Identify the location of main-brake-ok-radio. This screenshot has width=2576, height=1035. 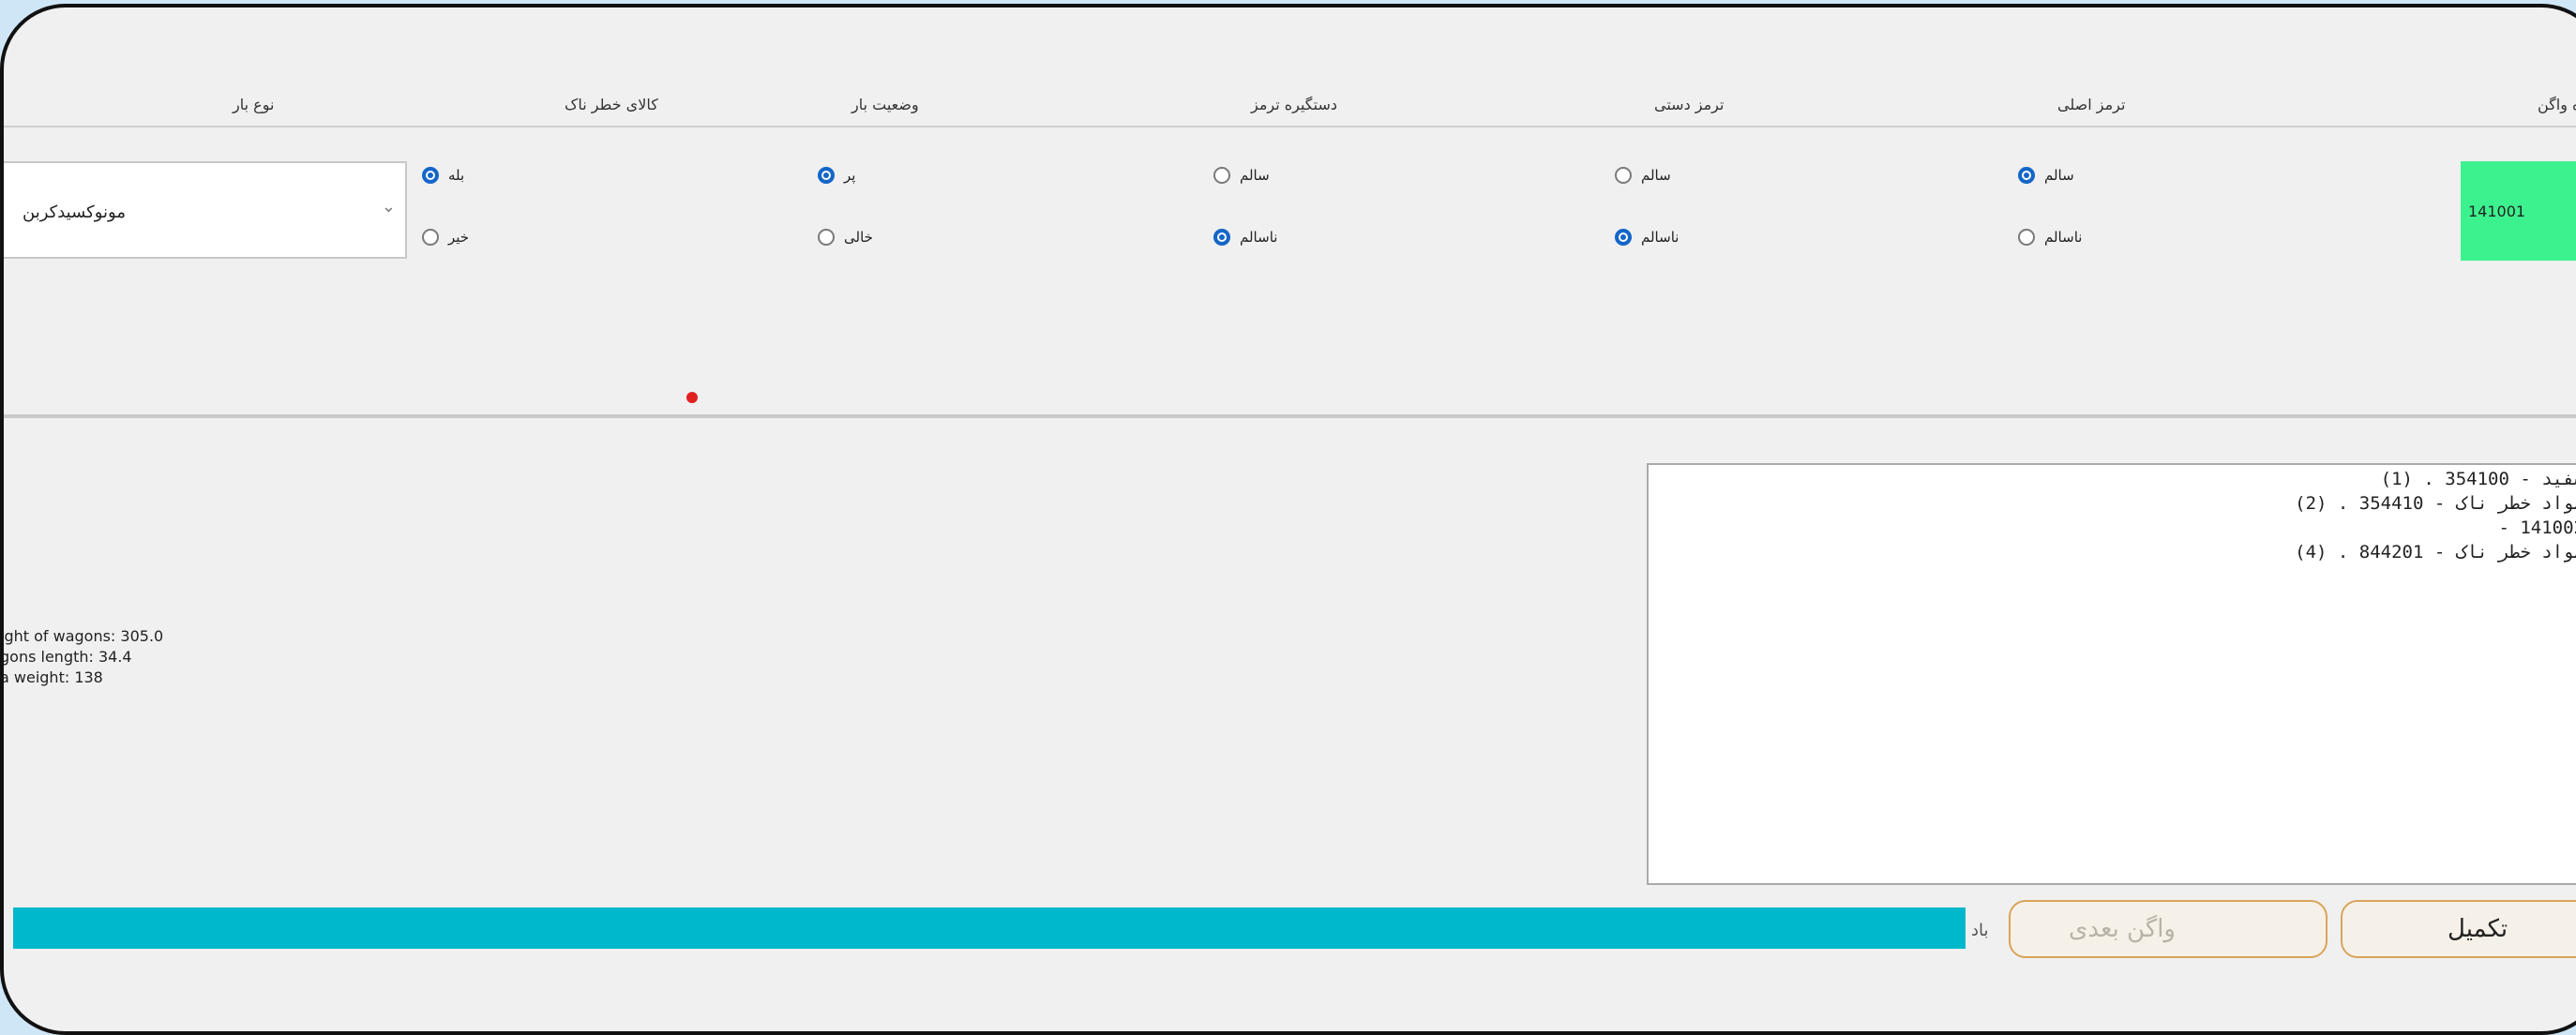
(2026, 175).